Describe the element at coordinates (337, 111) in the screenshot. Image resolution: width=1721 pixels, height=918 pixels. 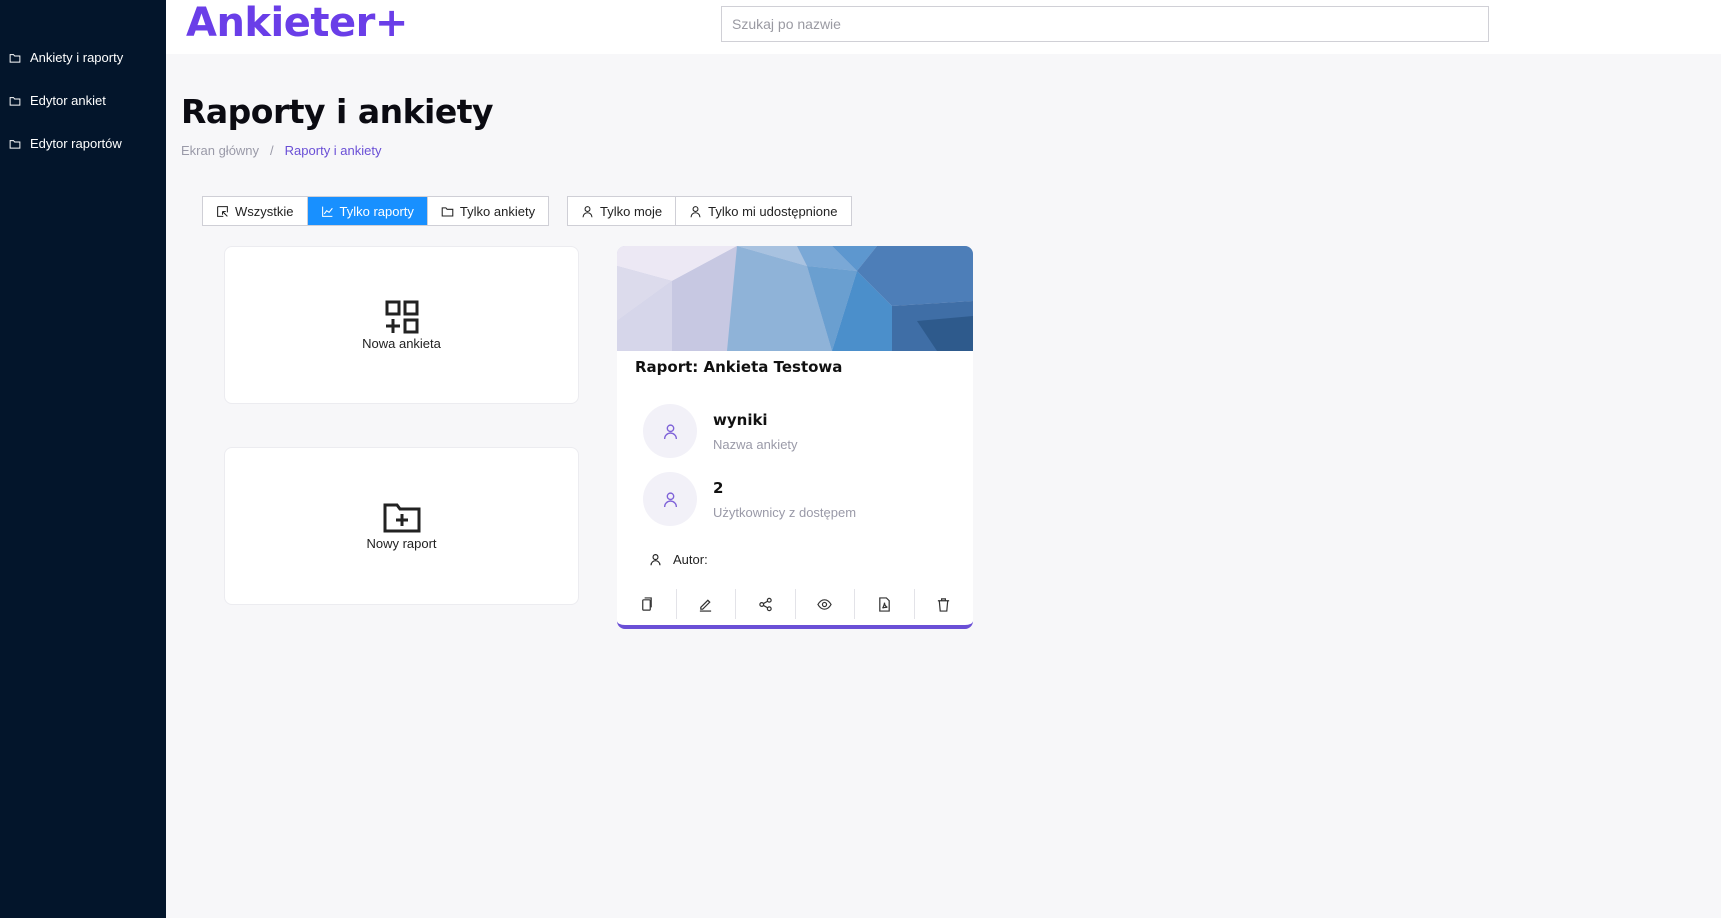
I see `page-title: Raporty i ankiety` at that location.